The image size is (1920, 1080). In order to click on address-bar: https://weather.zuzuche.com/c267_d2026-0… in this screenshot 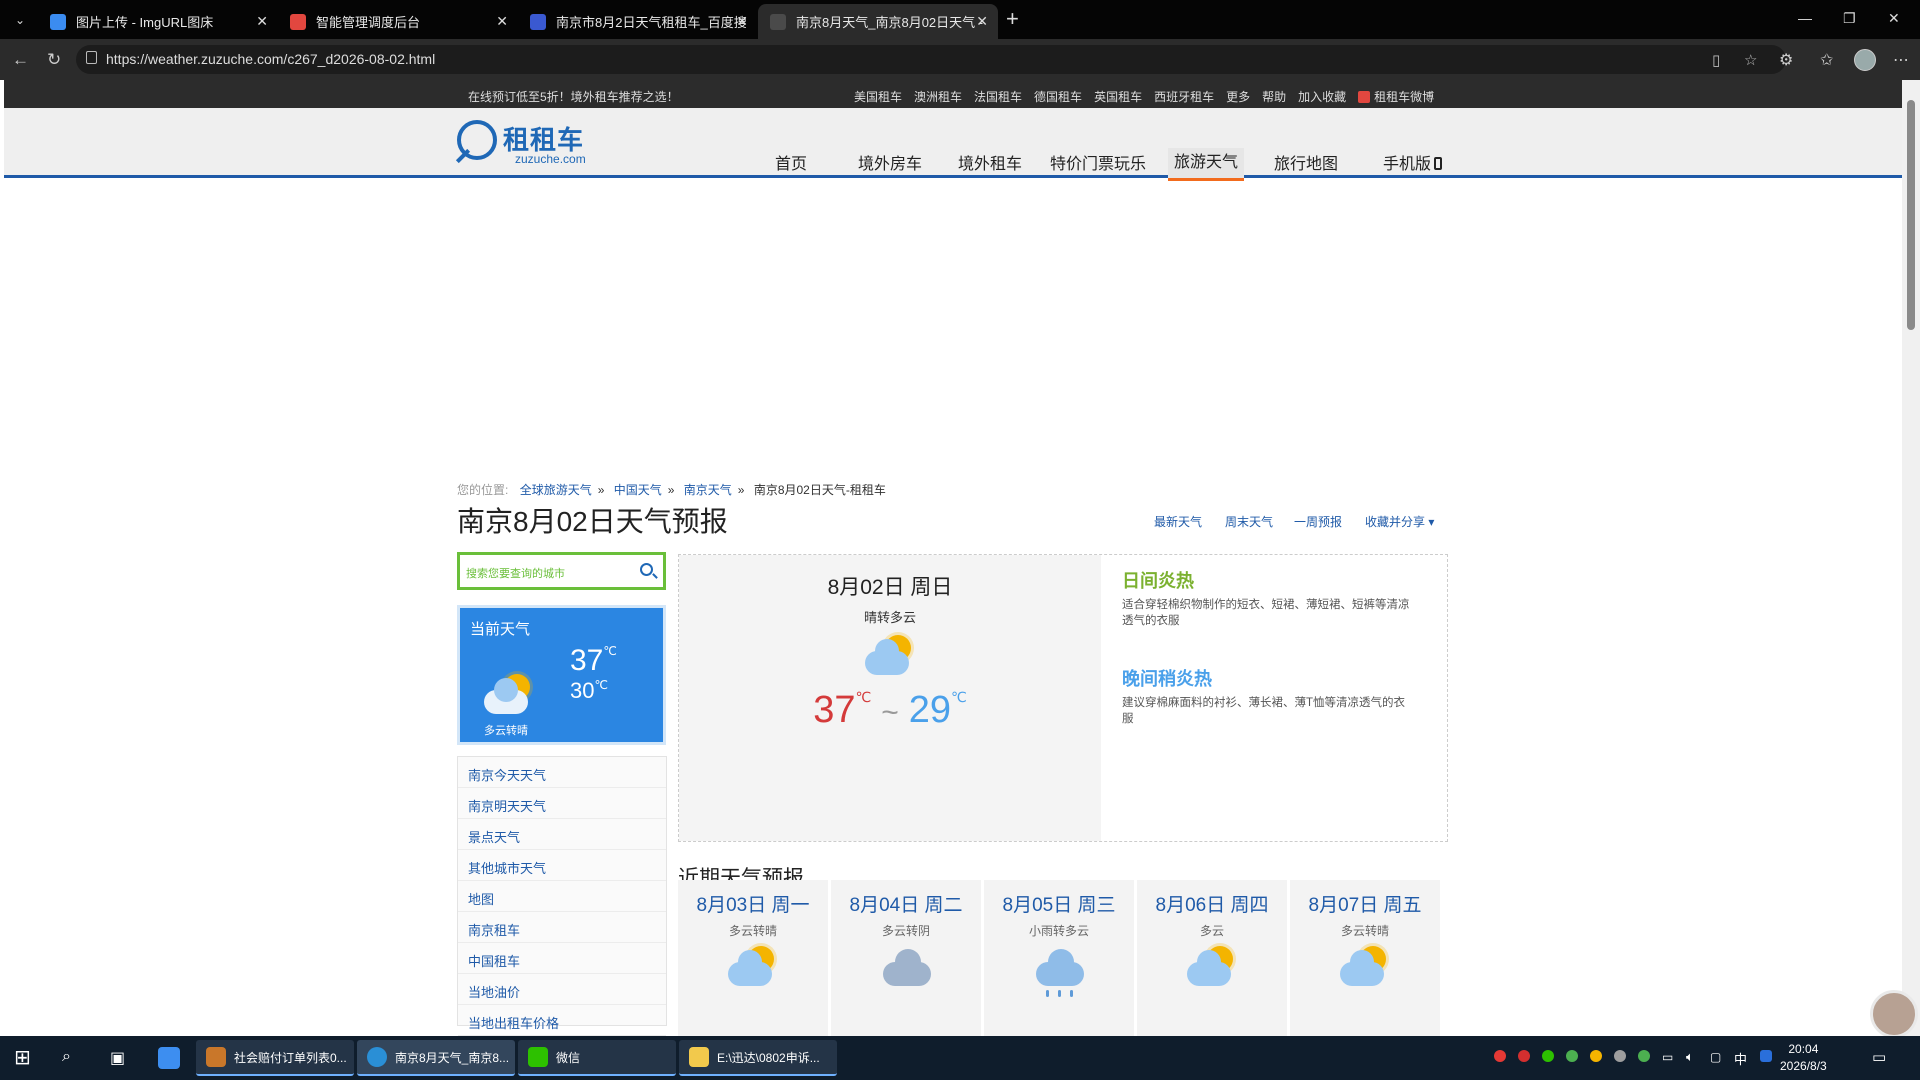, I will do `click(931, 59)`.